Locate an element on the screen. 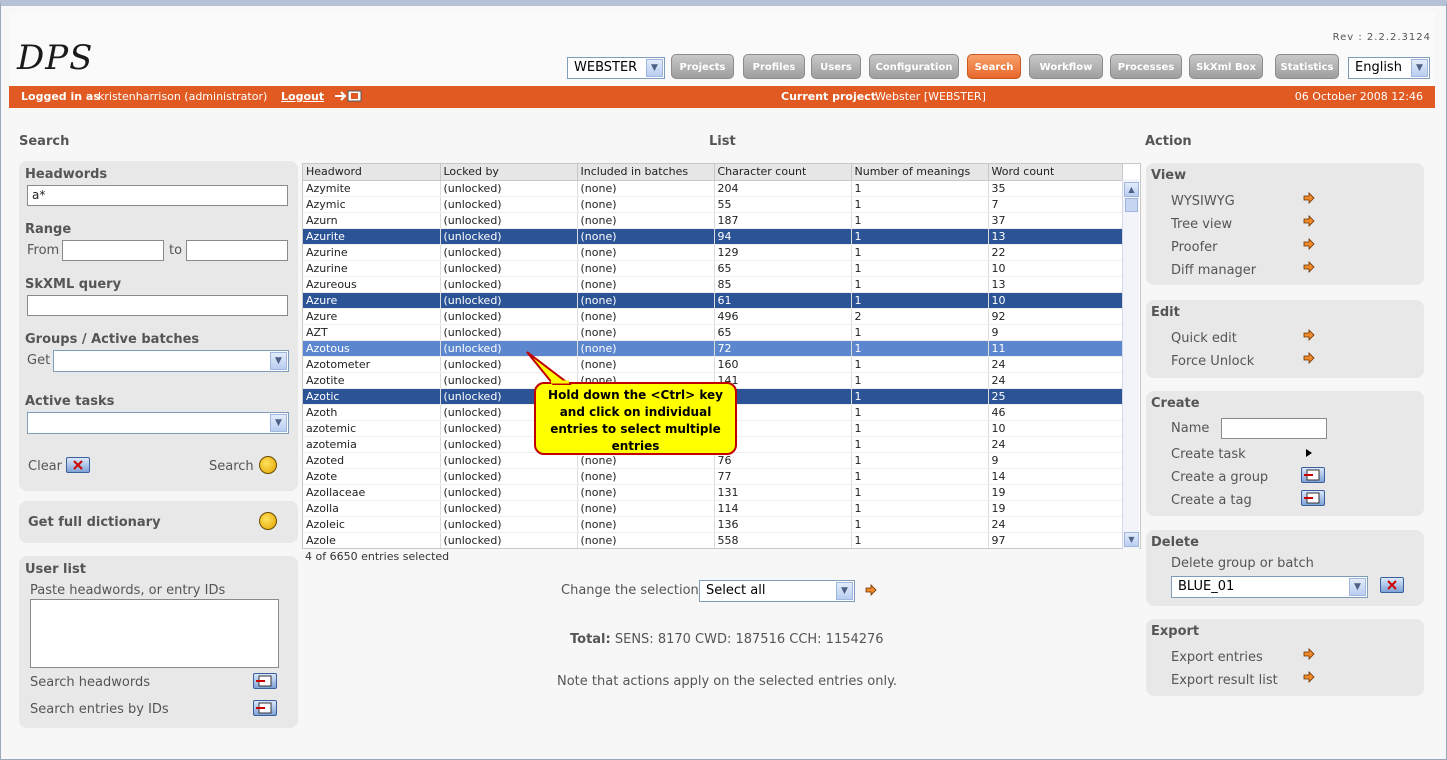 Image resolution: width=1447 pixels, height=760 pixels. name-label: Name is located at coordinates (1190, 428).